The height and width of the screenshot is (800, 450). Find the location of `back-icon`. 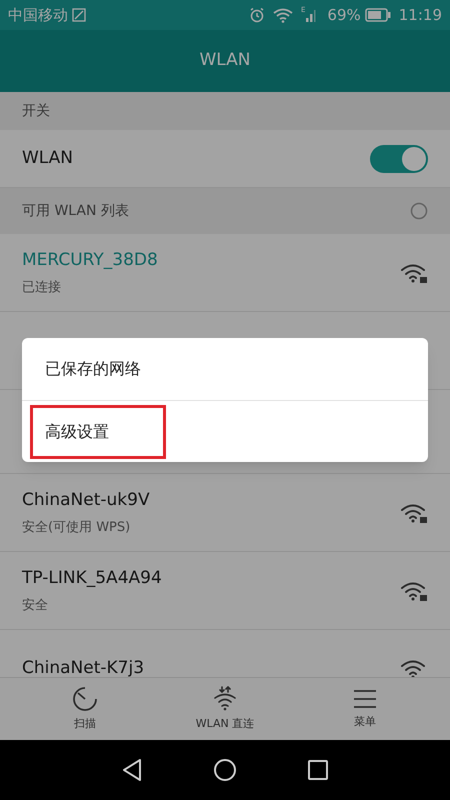

back-icon is located at coordinates (132, 770).